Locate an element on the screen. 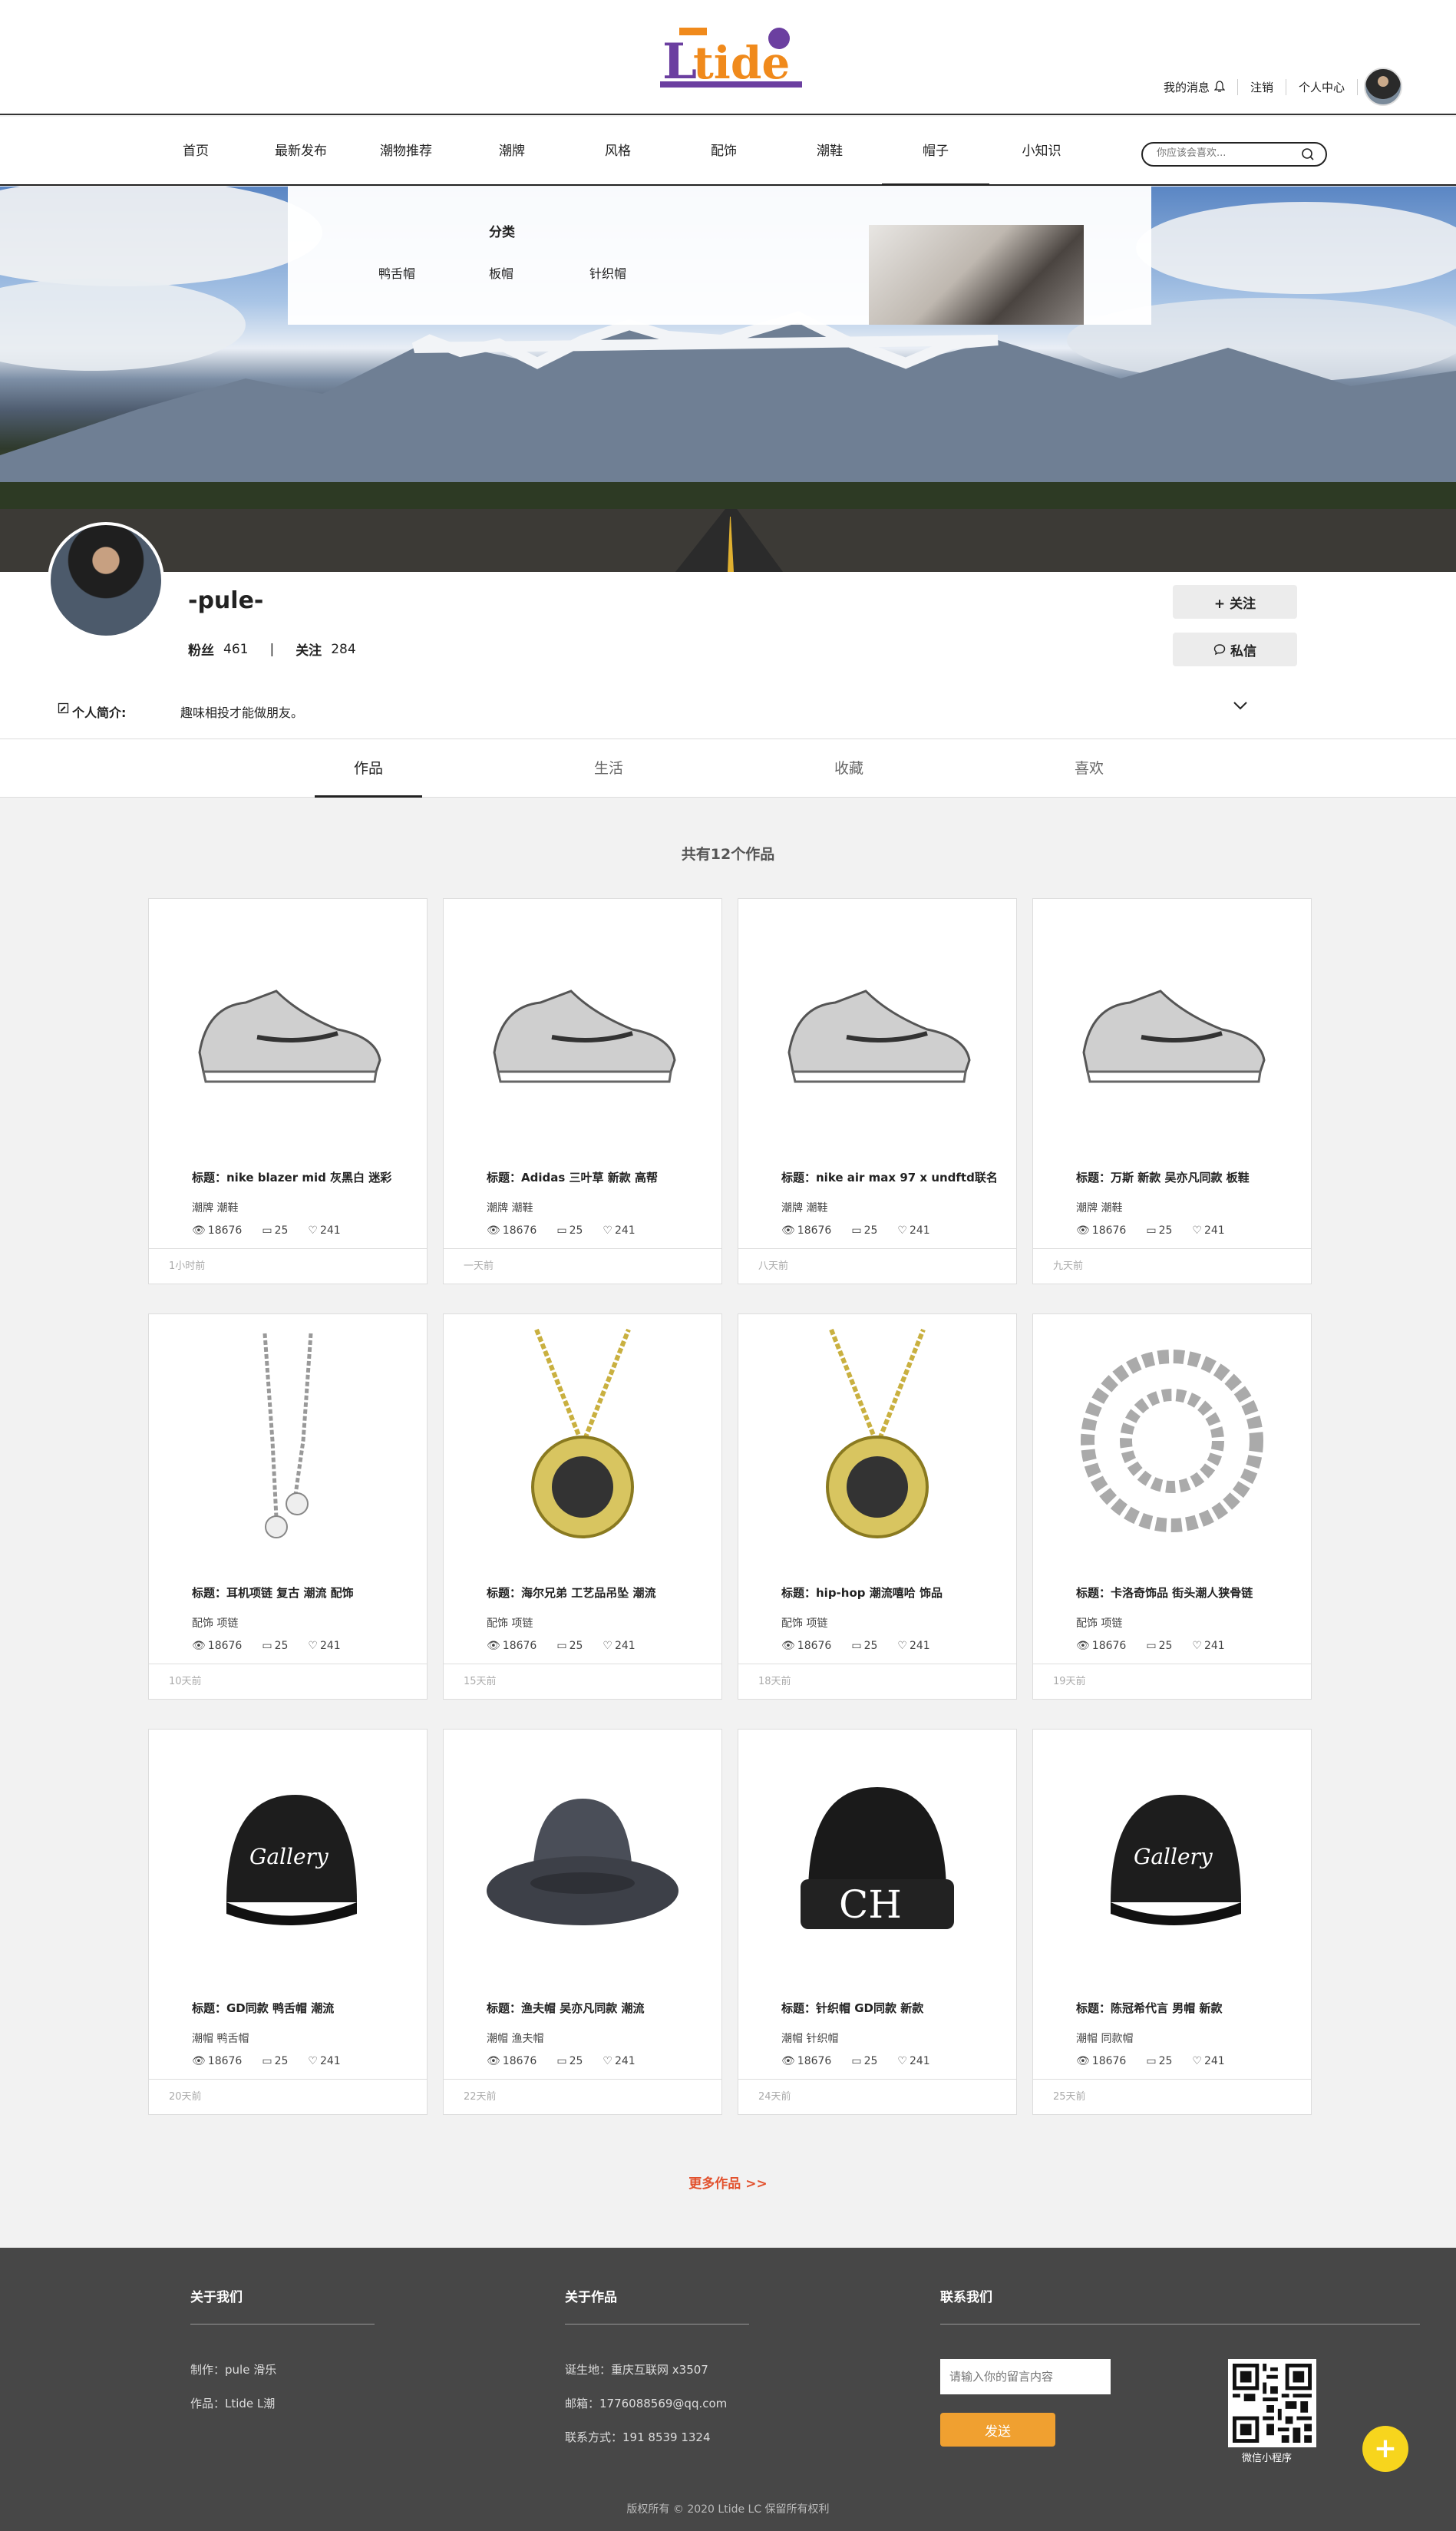 The height and width of the screenshot is (2531, 1456). work-card: 标题：海尔兄弟 工艺品吊坠 潮流 配饰 项链 👁 18676 ▭ 25 ♡ 241 15天前 is located at coordinates (582, 1506).